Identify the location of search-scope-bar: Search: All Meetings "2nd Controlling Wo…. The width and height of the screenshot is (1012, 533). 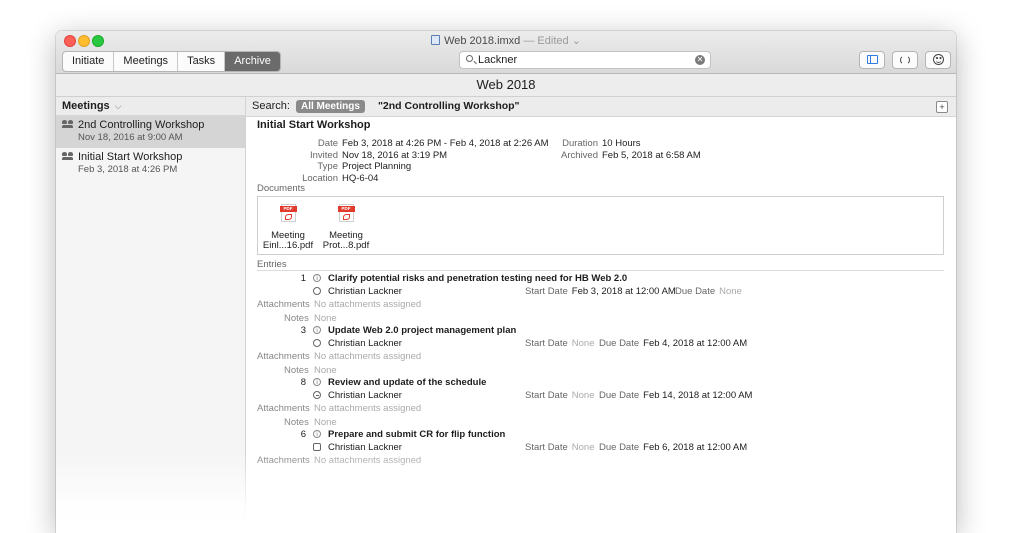
(601, 107).